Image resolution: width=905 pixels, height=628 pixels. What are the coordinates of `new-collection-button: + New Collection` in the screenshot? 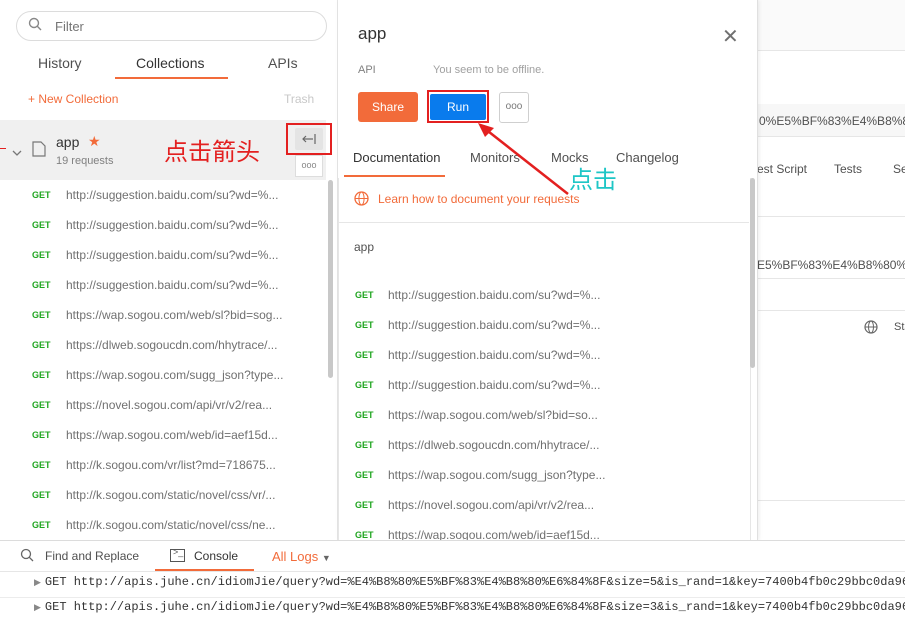 It's located at (73, 99).